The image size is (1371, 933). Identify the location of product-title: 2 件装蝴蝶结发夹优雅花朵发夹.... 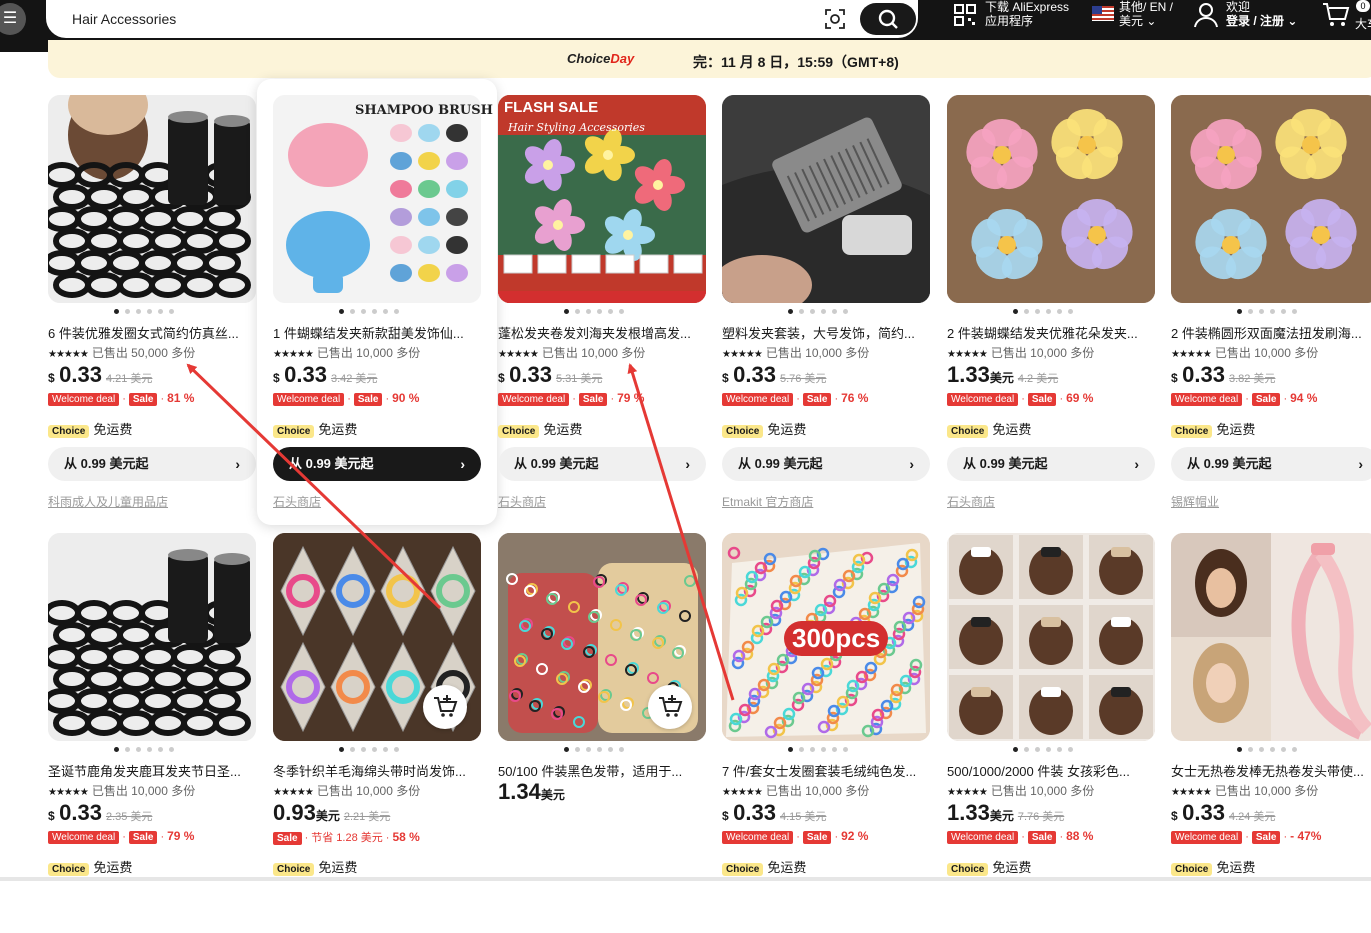
(1051, 332).